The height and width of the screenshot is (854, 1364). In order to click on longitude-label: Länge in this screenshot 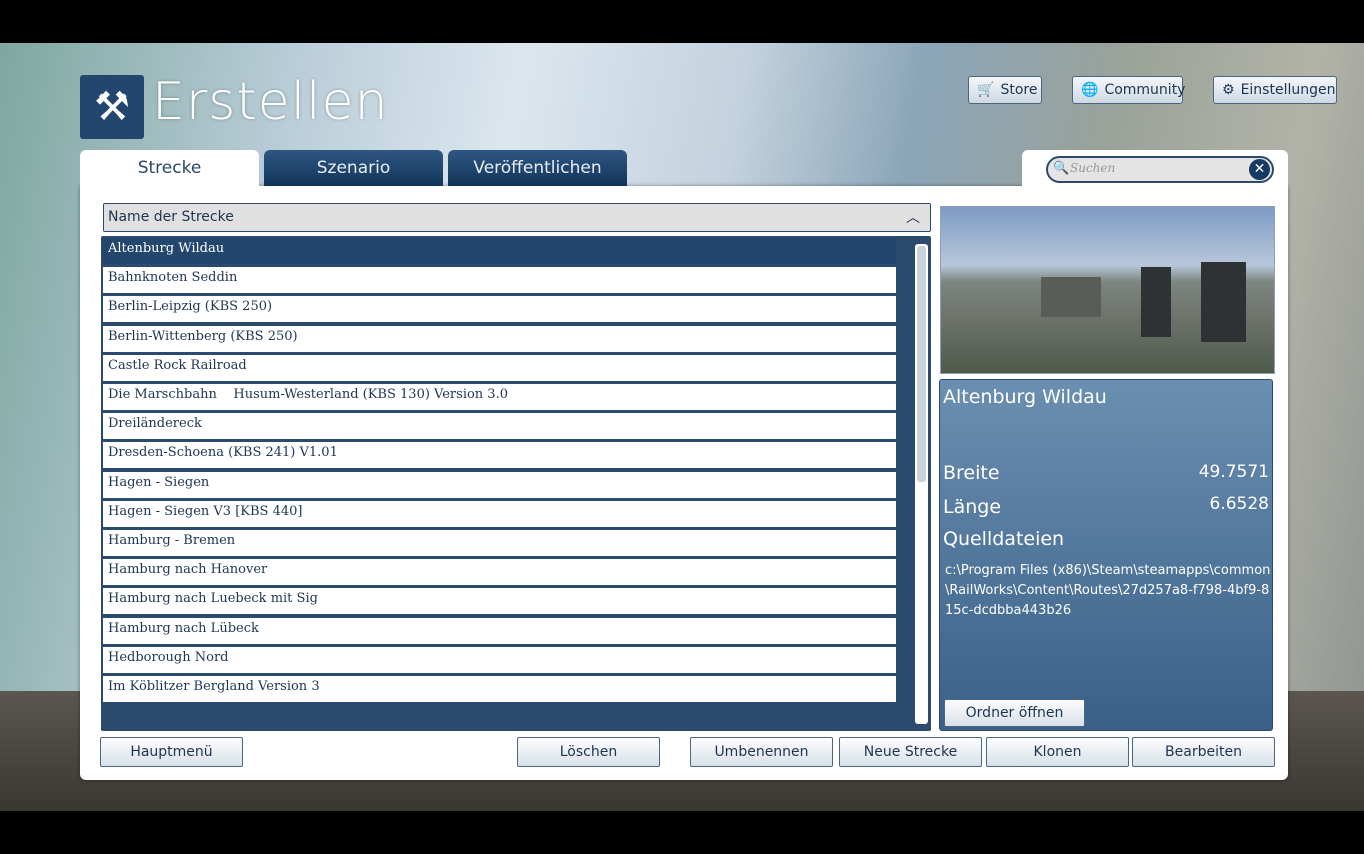, I will do `click(972, 507)`.